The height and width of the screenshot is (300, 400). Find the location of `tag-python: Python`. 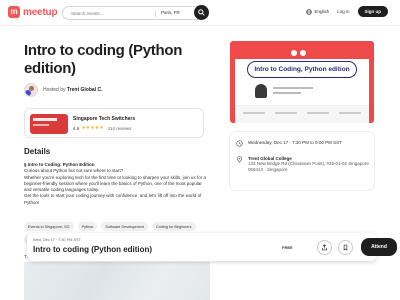

tag-python: Python is located at coordinates (87, 226).